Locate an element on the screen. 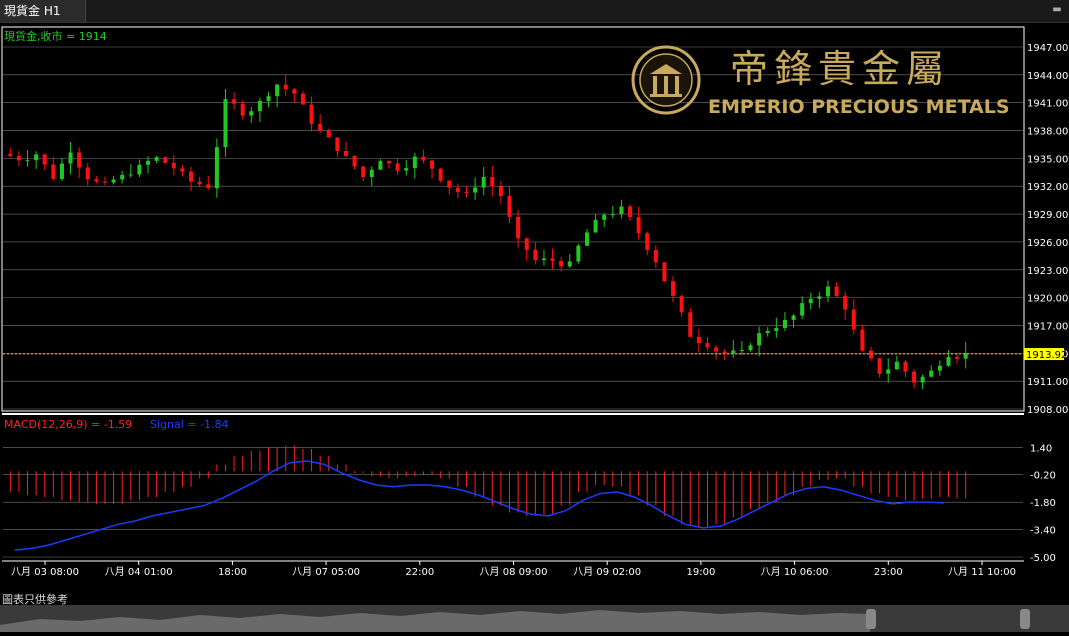 This screenshot has width=1069, height=636. price-tick-label: 1941.00 is located at coordinates (1047, 104).